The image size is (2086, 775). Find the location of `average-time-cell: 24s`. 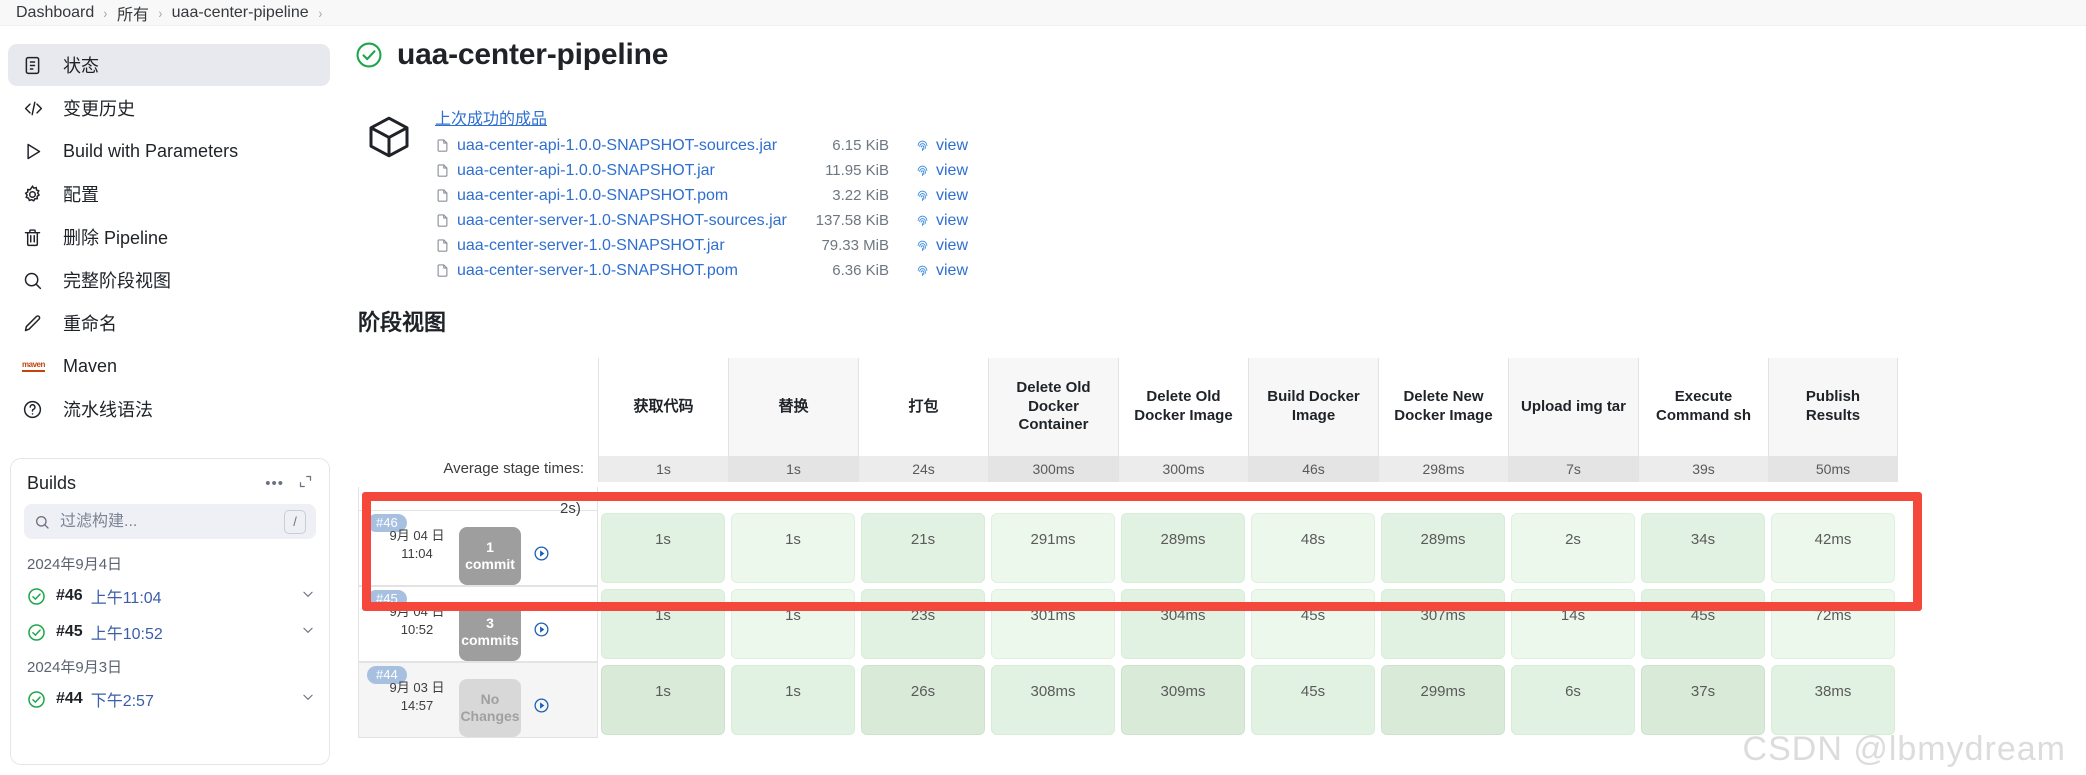

average-time-cell: 24s is located at coordinates (923, 469).